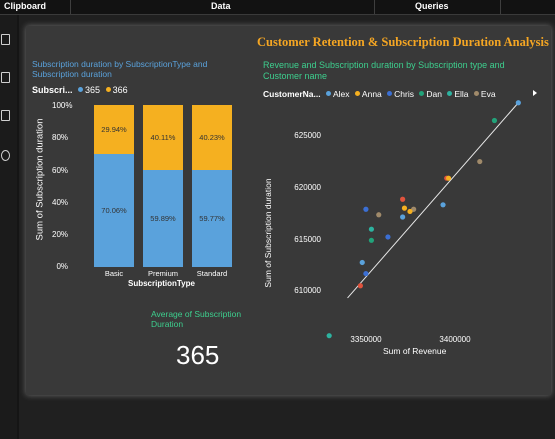 The width and height of the screenshot is (555, 439). I want to click on ribbon-bar: Clipboard Data Queries, so click(277, 7).